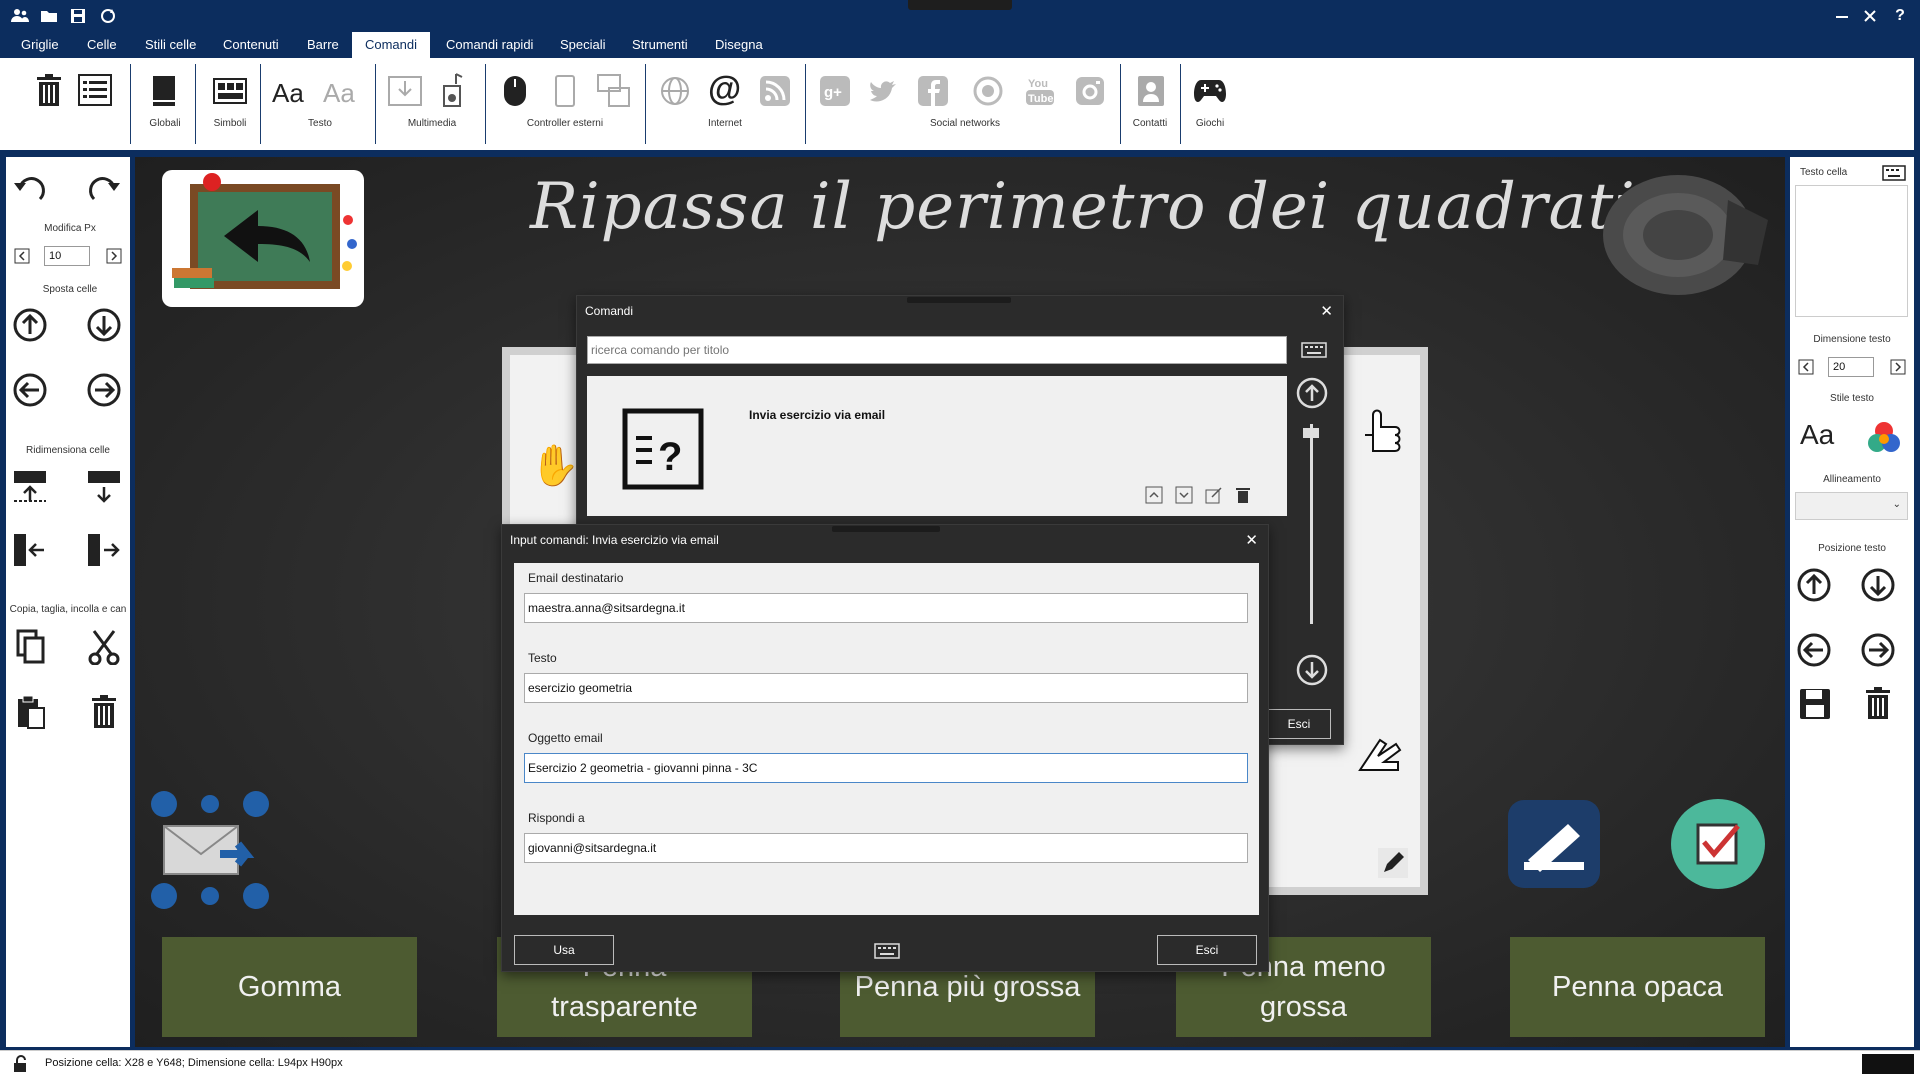 The height and width of the screenshot is (1080, 1920). I want to click on testo-field: esercizio geometria, so click(886, 688).